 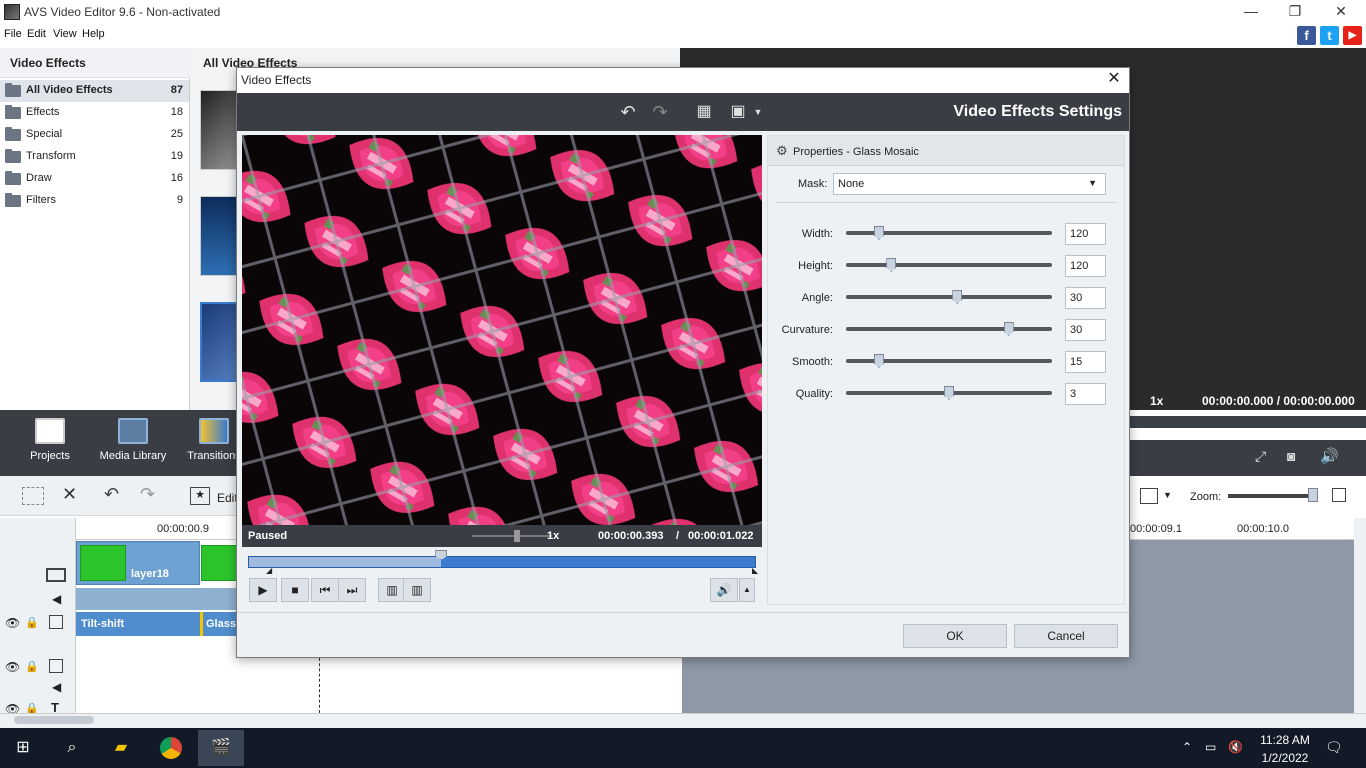 I want to click on minimize-button: —, so click(x=1251, y=12).